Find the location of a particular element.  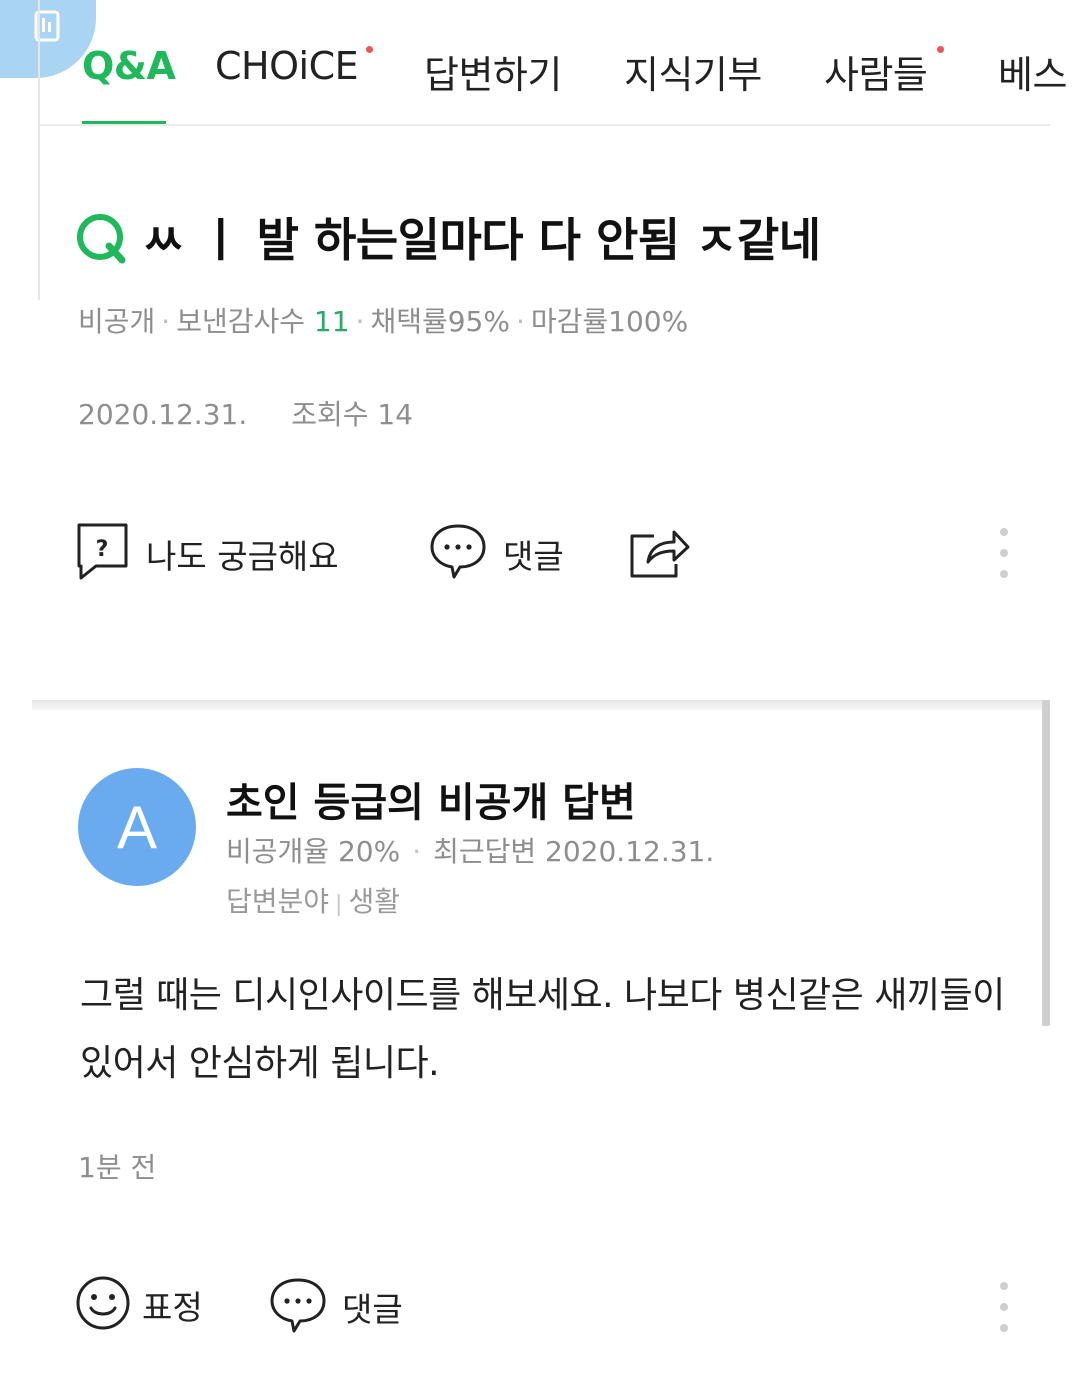

tab-people-notification-dot is located at coordinates (940, 49).